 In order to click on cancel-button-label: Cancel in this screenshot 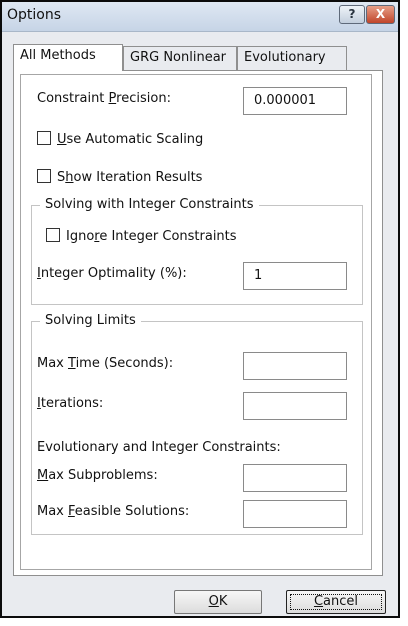, I will do `click(336, 601)`.